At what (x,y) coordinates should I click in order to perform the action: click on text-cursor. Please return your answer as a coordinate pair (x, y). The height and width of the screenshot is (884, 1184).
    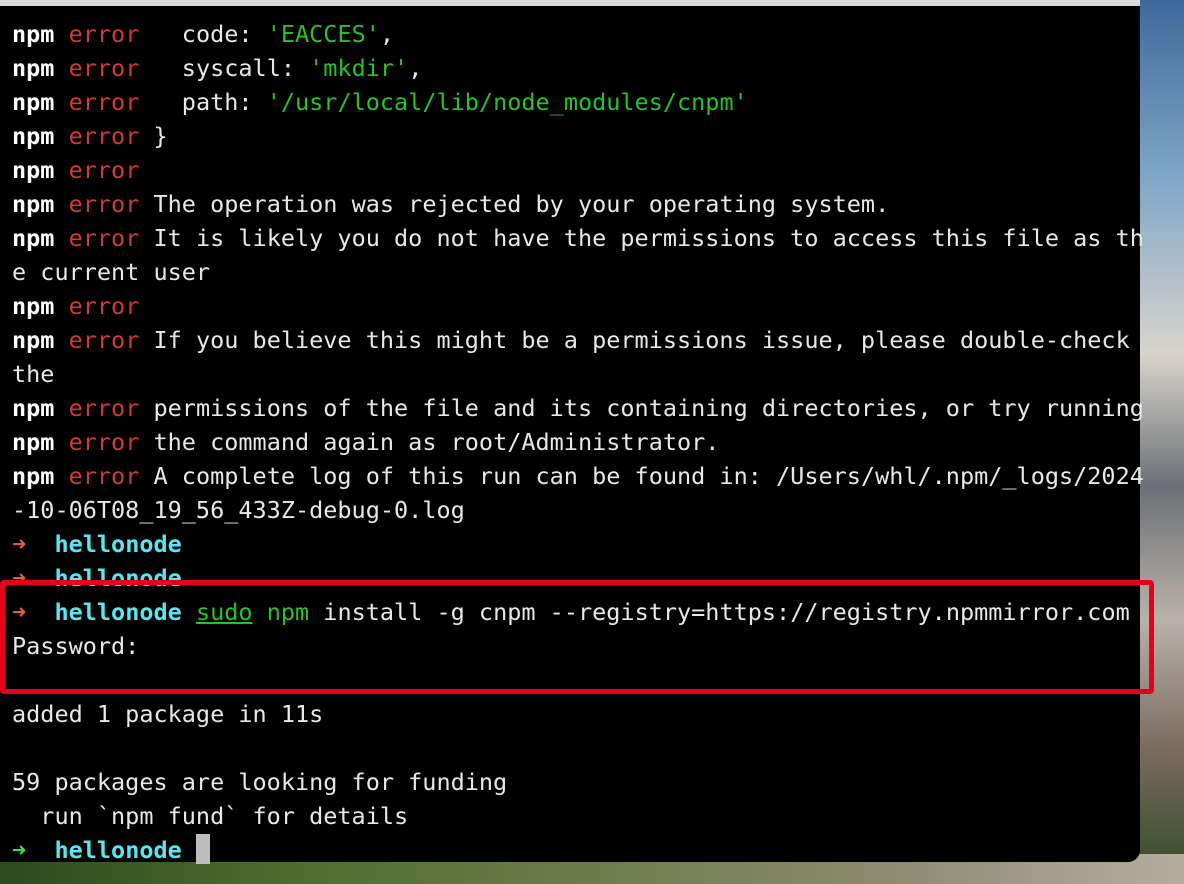
    Looking at the image, I should click on (202, 849).